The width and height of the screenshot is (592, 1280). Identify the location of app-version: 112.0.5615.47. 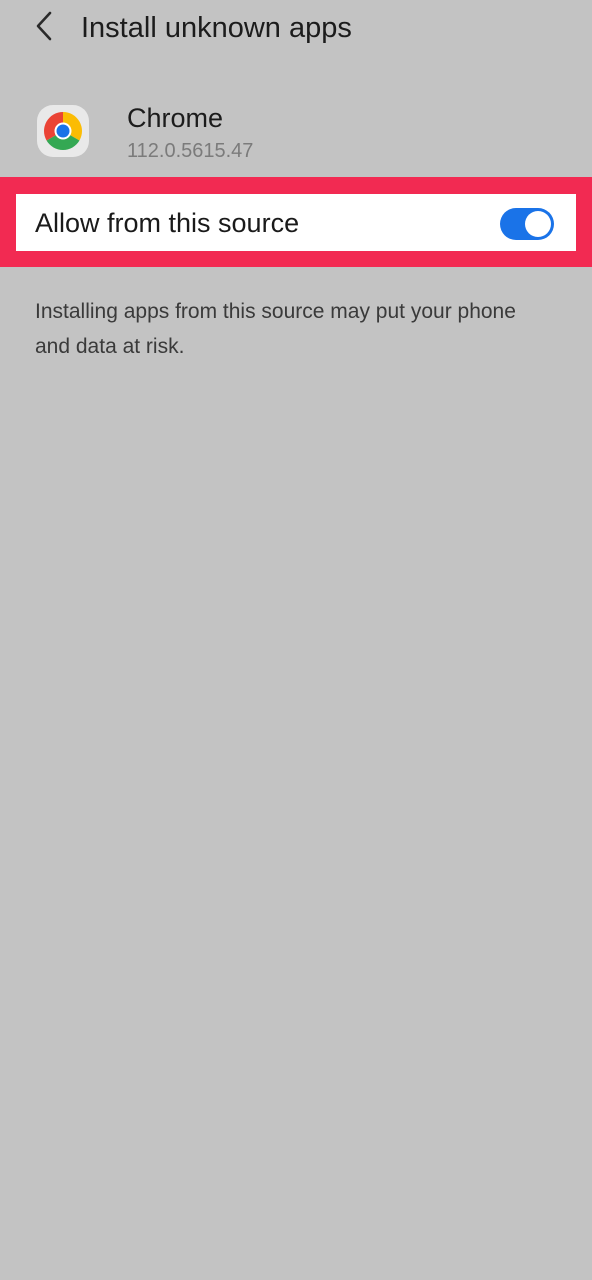
(190, 151).